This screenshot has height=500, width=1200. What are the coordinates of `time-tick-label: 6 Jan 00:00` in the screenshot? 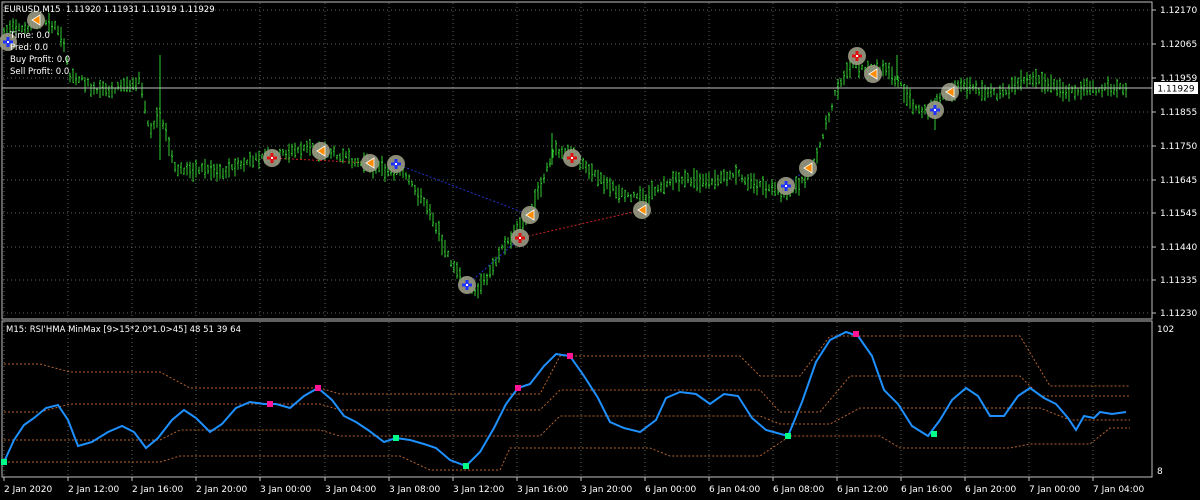 It's located at (671, 490).